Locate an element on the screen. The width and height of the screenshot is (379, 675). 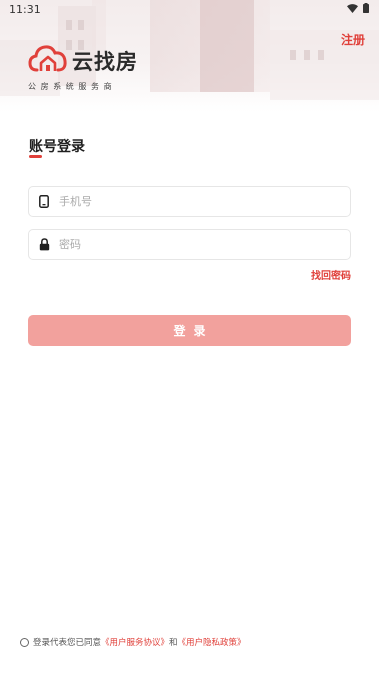
status-bar: 11:31 is located at coordinates (189, 9).